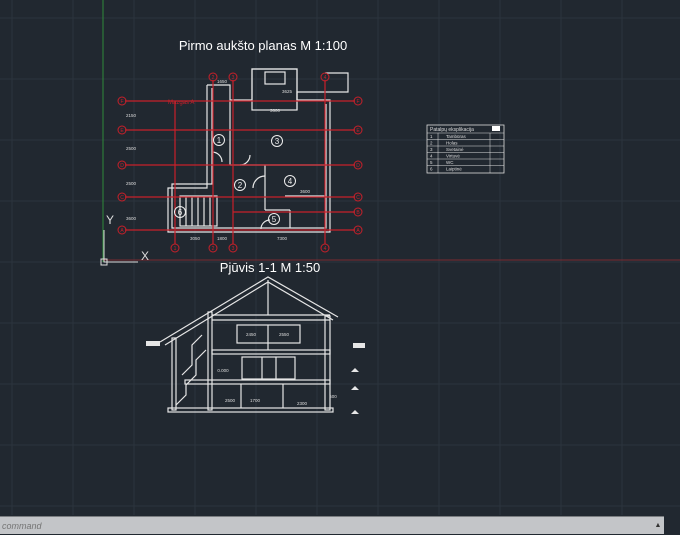  I want to click on table-row-number: 5, so click(431, 162).